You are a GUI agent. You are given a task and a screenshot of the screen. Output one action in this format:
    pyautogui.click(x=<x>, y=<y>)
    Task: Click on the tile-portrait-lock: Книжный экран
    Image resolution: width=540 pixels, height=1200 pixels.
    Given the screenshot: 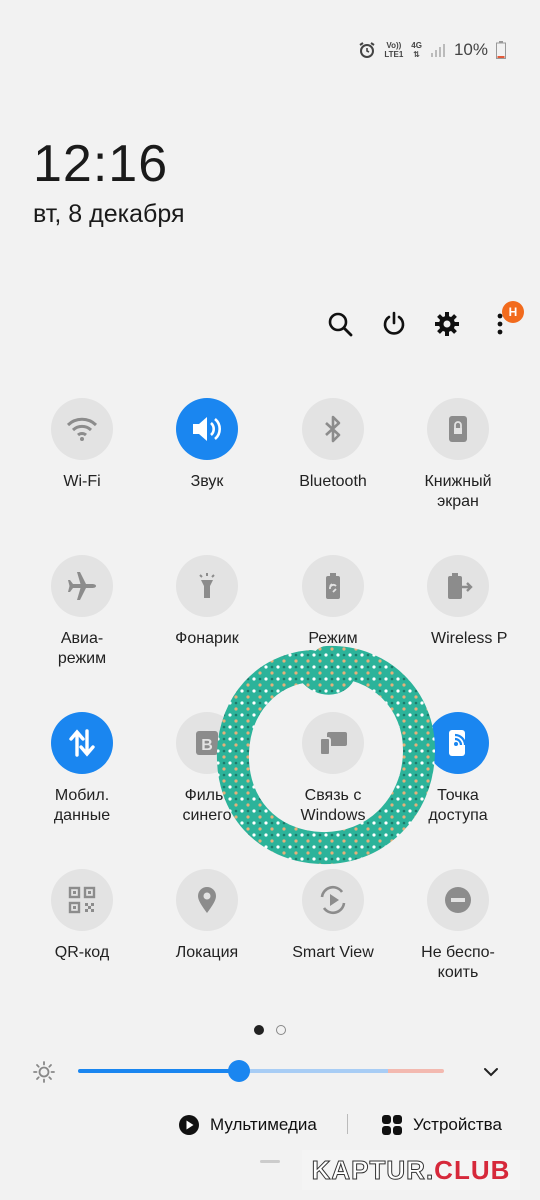 What is the action you would take?
    pyautogui.click(x=458, y=455)
    